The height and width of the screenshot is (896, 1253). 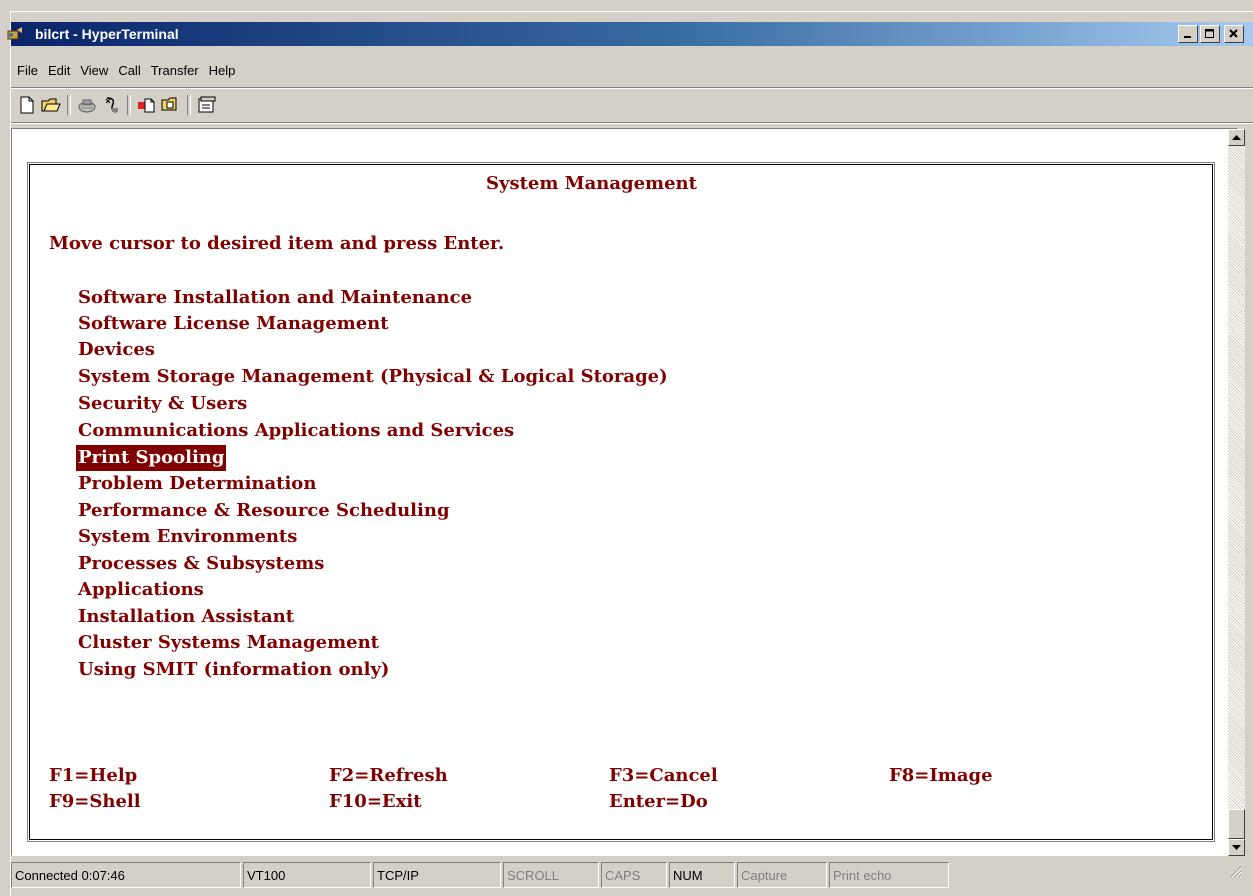 What do you see at coordinates (116, 350) in the screenshot?
I see `menu-option: Devices` at bounding box center [116, 350].